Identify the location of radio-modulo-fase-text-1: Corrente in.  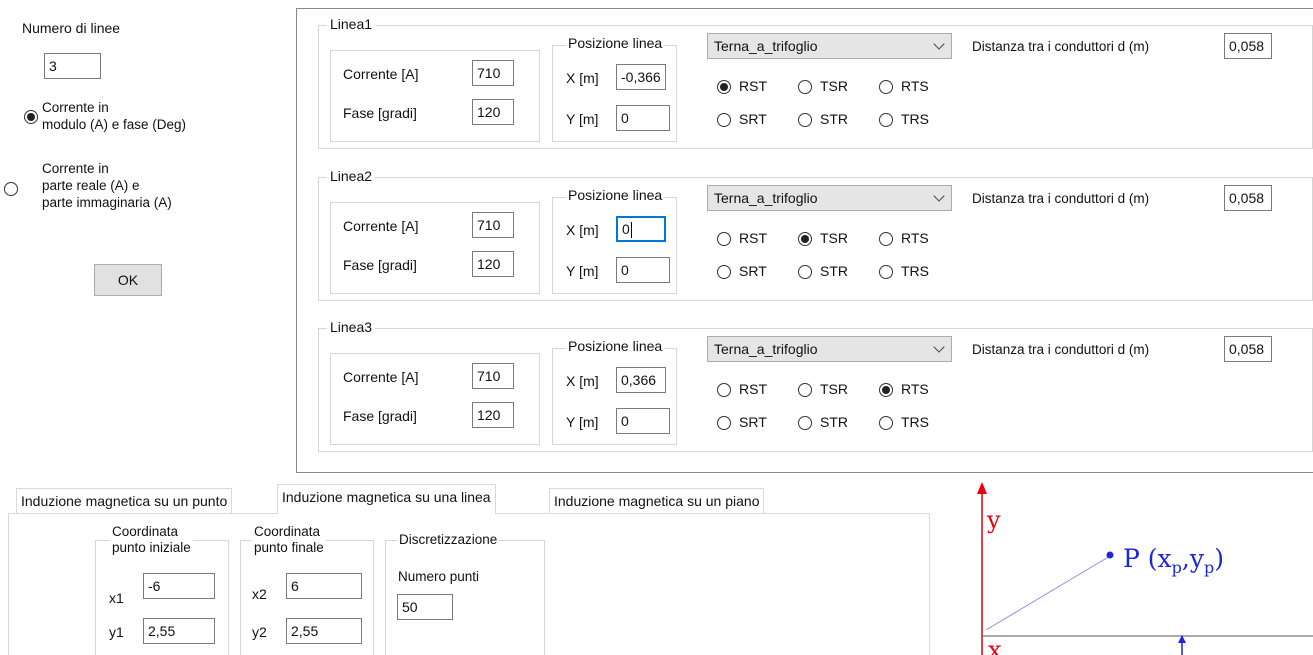
(75, 107).